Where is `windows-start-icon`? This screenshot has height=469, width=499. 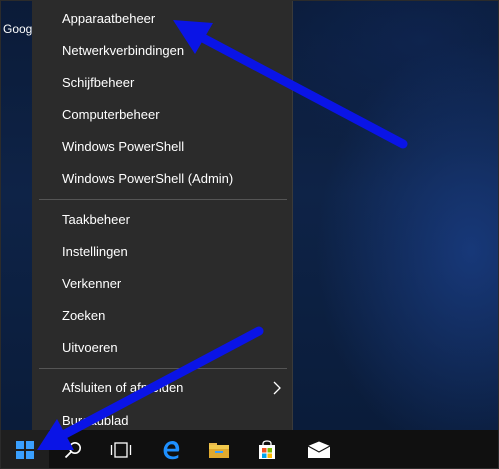 windows-start-icon is located at coordinates (25, 450).